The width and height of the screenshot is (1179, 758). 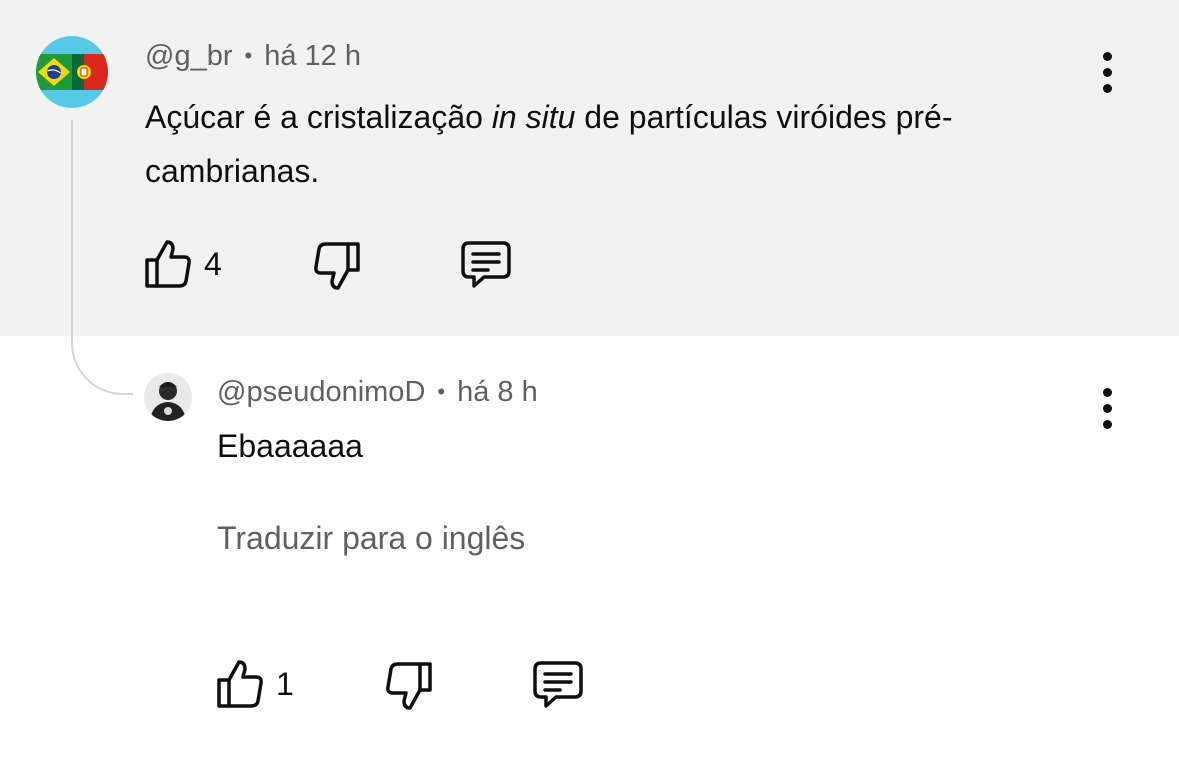 What do you see at coordinates (285, 683) in the screenshot?
I see `like-count: 1` at bounding box center [285, 683].